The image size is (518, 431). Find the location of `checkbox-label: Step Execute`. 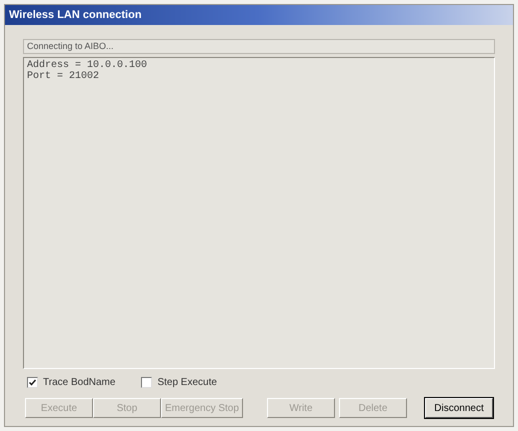

checkbox-label: Step Execute is located at coordinates (187, 383).